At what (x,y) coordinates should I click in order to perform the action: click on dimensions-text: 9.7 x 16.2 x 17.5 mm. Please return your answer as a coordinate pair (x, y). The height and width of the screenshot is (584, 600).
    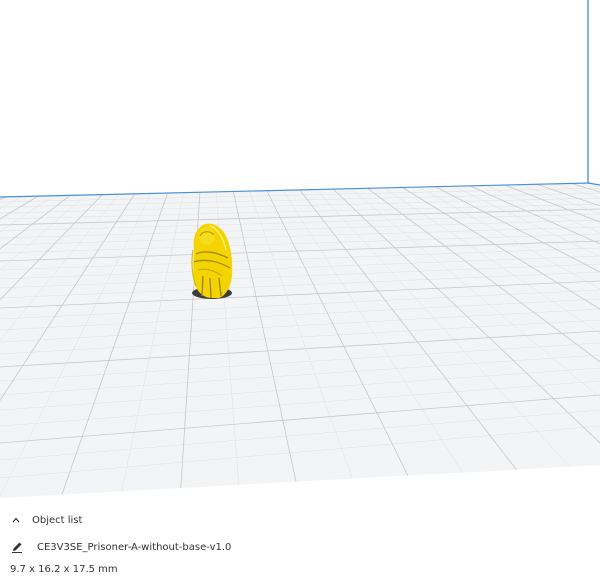
    Looking at the image, I should click on (64, 569).